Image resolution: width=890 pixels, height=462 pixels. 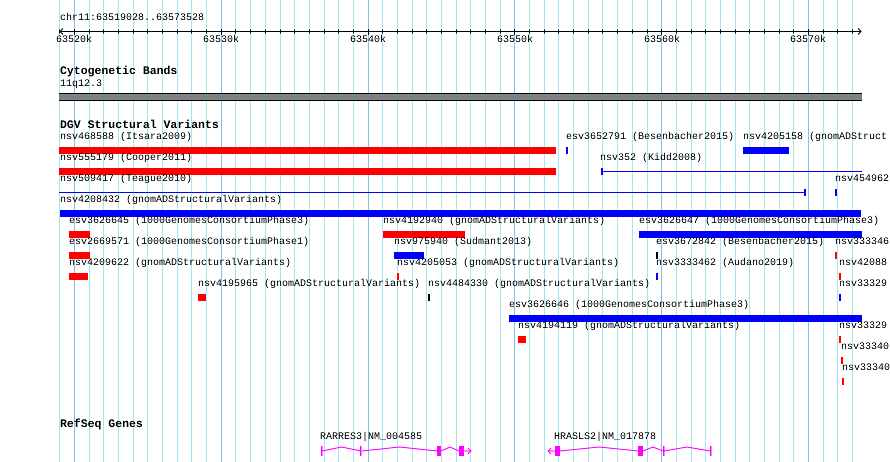 What do you see at coordinates (759, 222) in the screenshot?
I see `variant-label: esv3626647 (1000GenomesConsortiumPhase3)` at bounding box center [759, 222].